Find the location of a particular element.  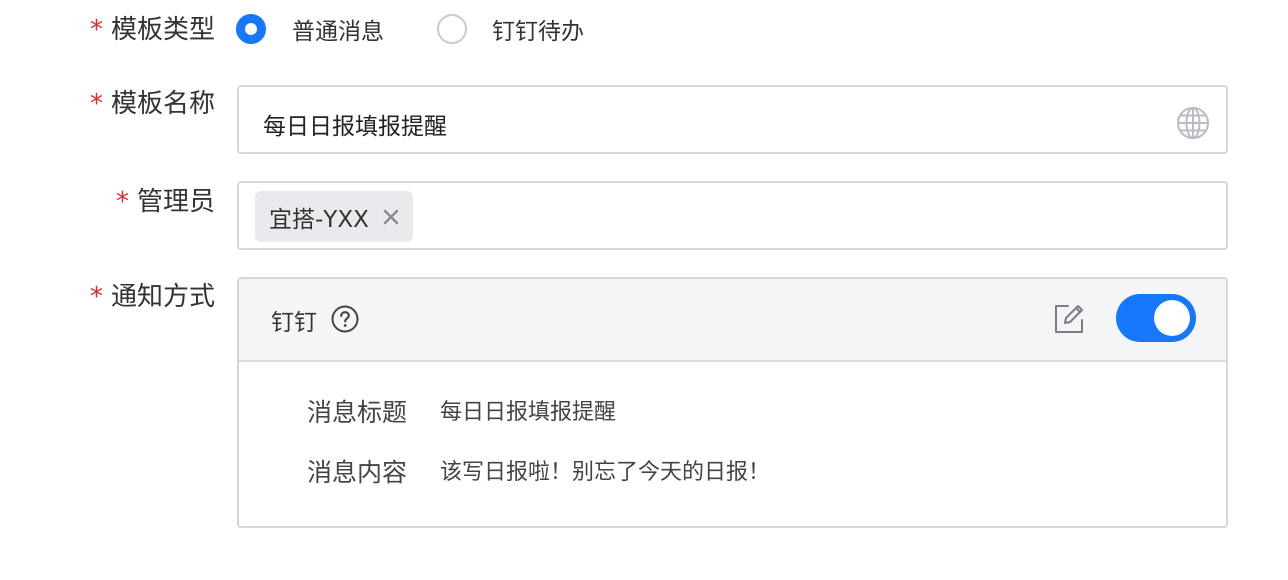

notify-method-label: * 通知方式 is located at coordinates (152, 297).